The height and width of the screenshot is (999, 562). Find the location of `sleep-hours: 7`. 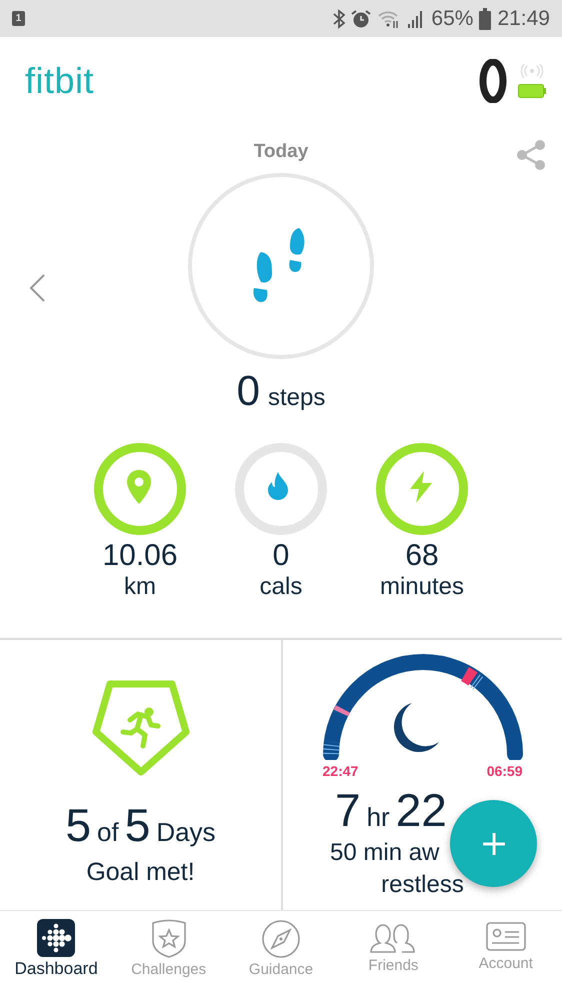

sleep-hours: 7 is located at coordinates (348, 810).